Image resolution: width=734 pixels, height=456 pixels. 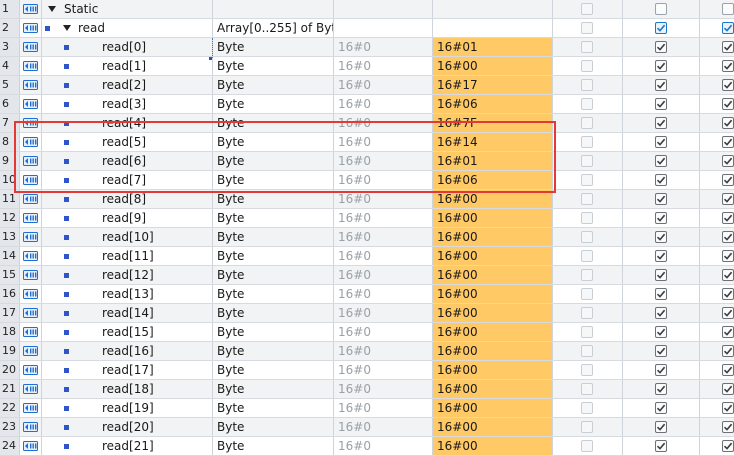 What do you see at coordinates (367, 294) in the screenshot?
I see `table-row: 16 read[13] Byte 16#0 16#00` at bounding box center [367, 294].